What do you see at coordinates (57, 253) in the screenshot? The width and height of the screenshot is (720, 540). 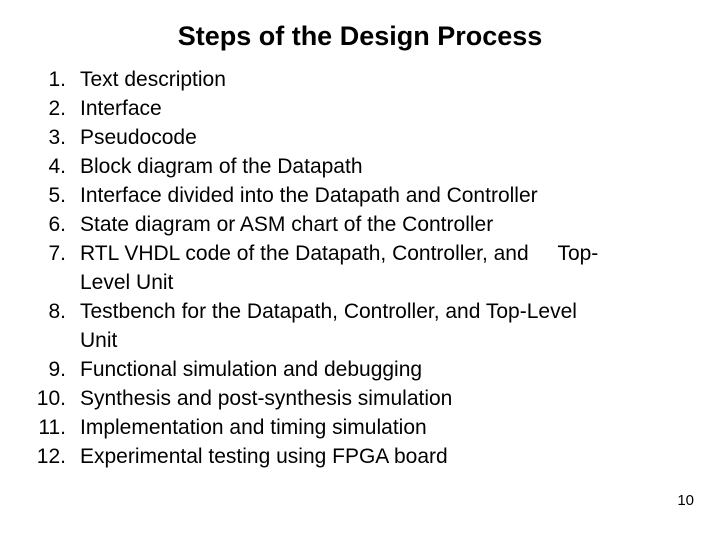 I see `list-item-number: 7.` at bounding box center [57, 253].